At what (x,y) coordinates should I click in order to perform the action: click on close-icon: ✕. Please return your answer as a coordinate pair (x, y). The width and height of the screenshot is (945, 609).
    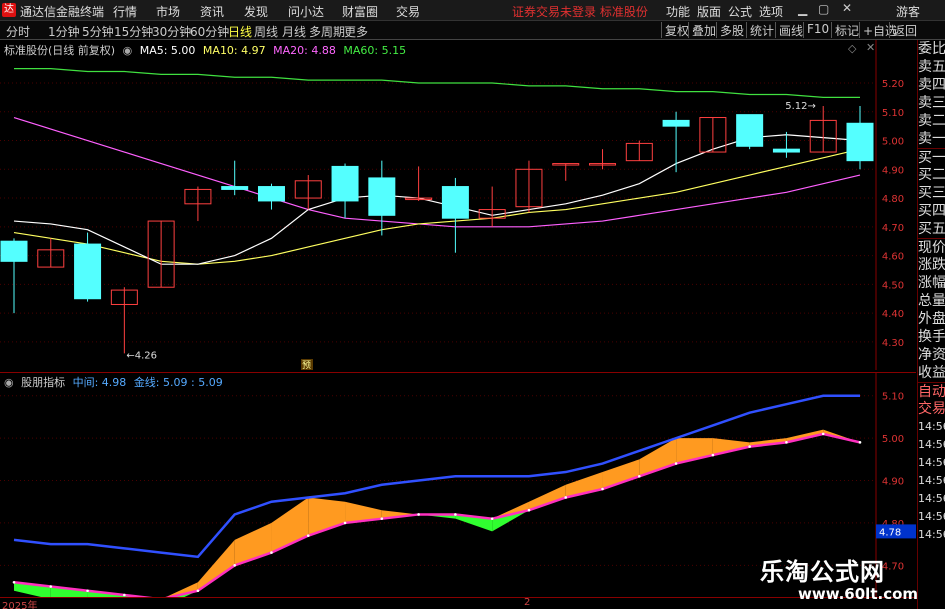
    Looking at the image, I should click on (847, 8).